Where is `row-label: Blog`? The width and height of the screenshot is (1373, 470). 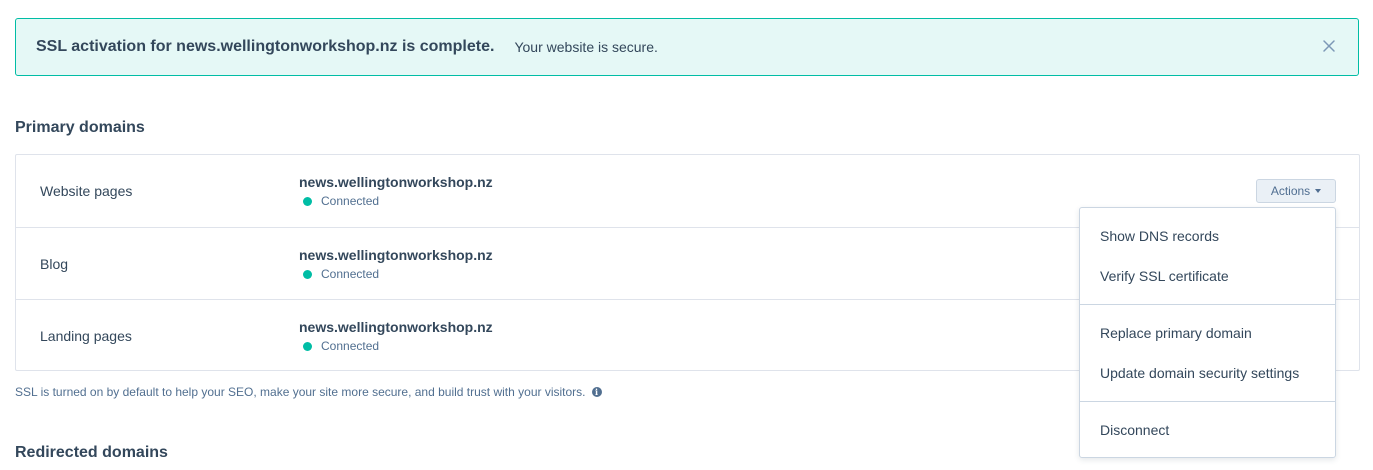 row-label: Blog is located at coordinates (54, 264).